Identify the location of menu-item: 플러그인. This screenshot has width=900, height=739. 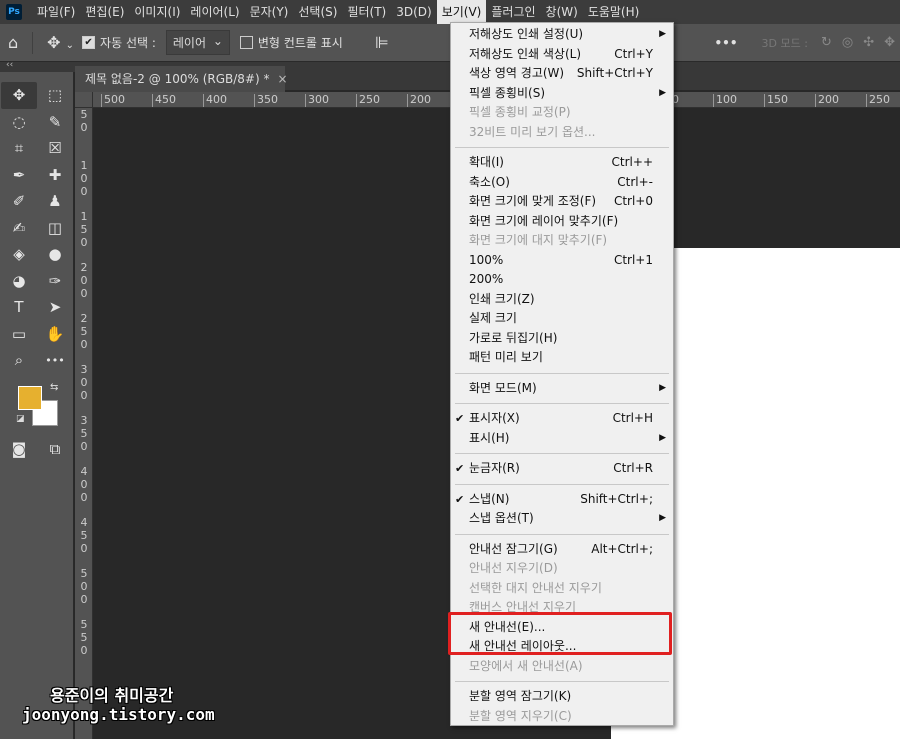
(513, 12).